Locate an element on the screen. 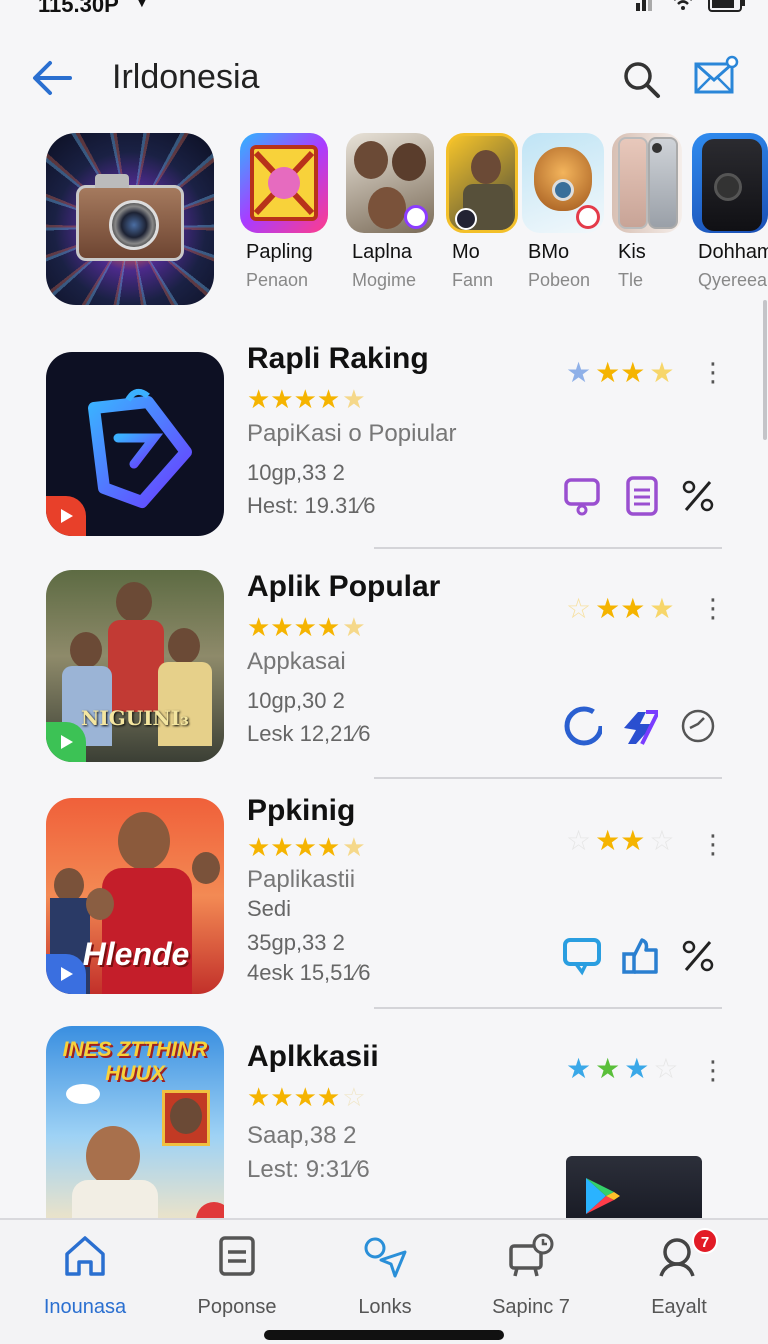 The image size is (768, 1344). status-icons is located at coordinates (691, 6).